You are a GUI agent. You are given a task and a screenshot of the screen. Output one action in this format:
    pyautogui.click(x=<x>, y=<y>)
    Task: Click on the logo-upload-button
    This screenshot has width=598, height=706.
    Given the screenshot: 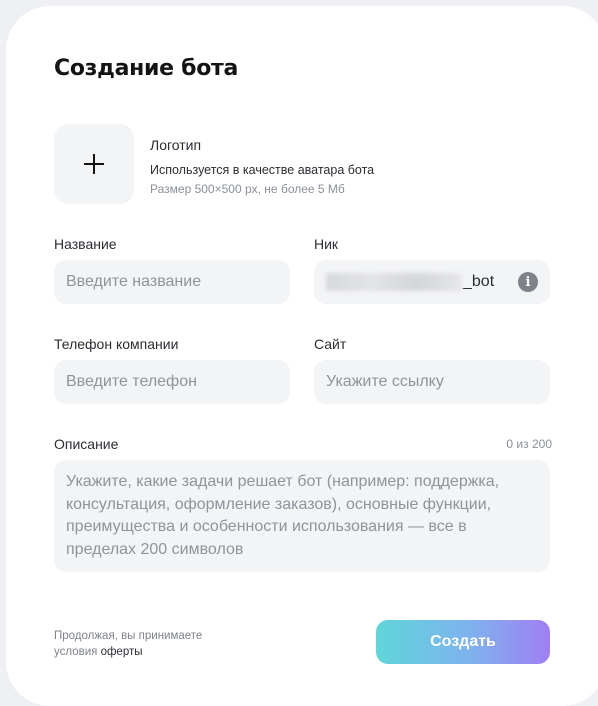 What is the action you would take?
    pyautogui.click(x=94, y=164)
    